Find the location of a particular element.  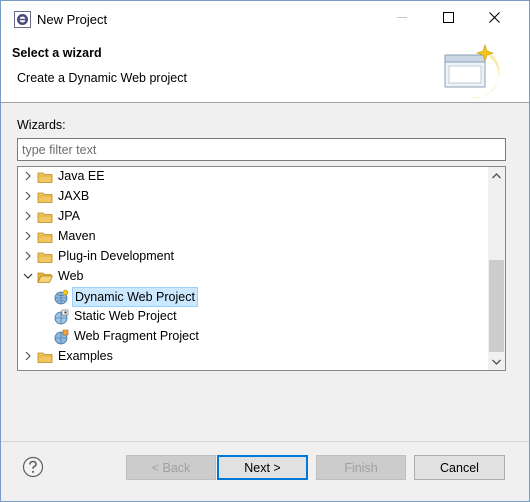

tree-item-label: Dynamic Web Project is located at coordinates (135, 297).